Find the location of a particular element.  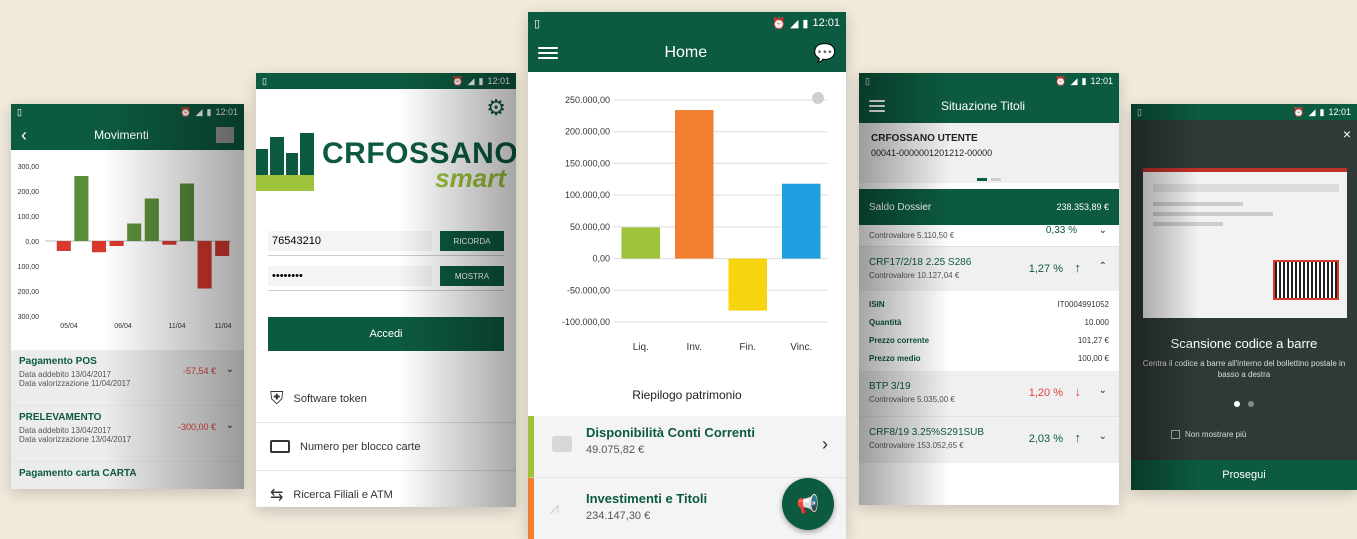

saldo-value: 238.353,89 € is located at coordinates (1082, 207).